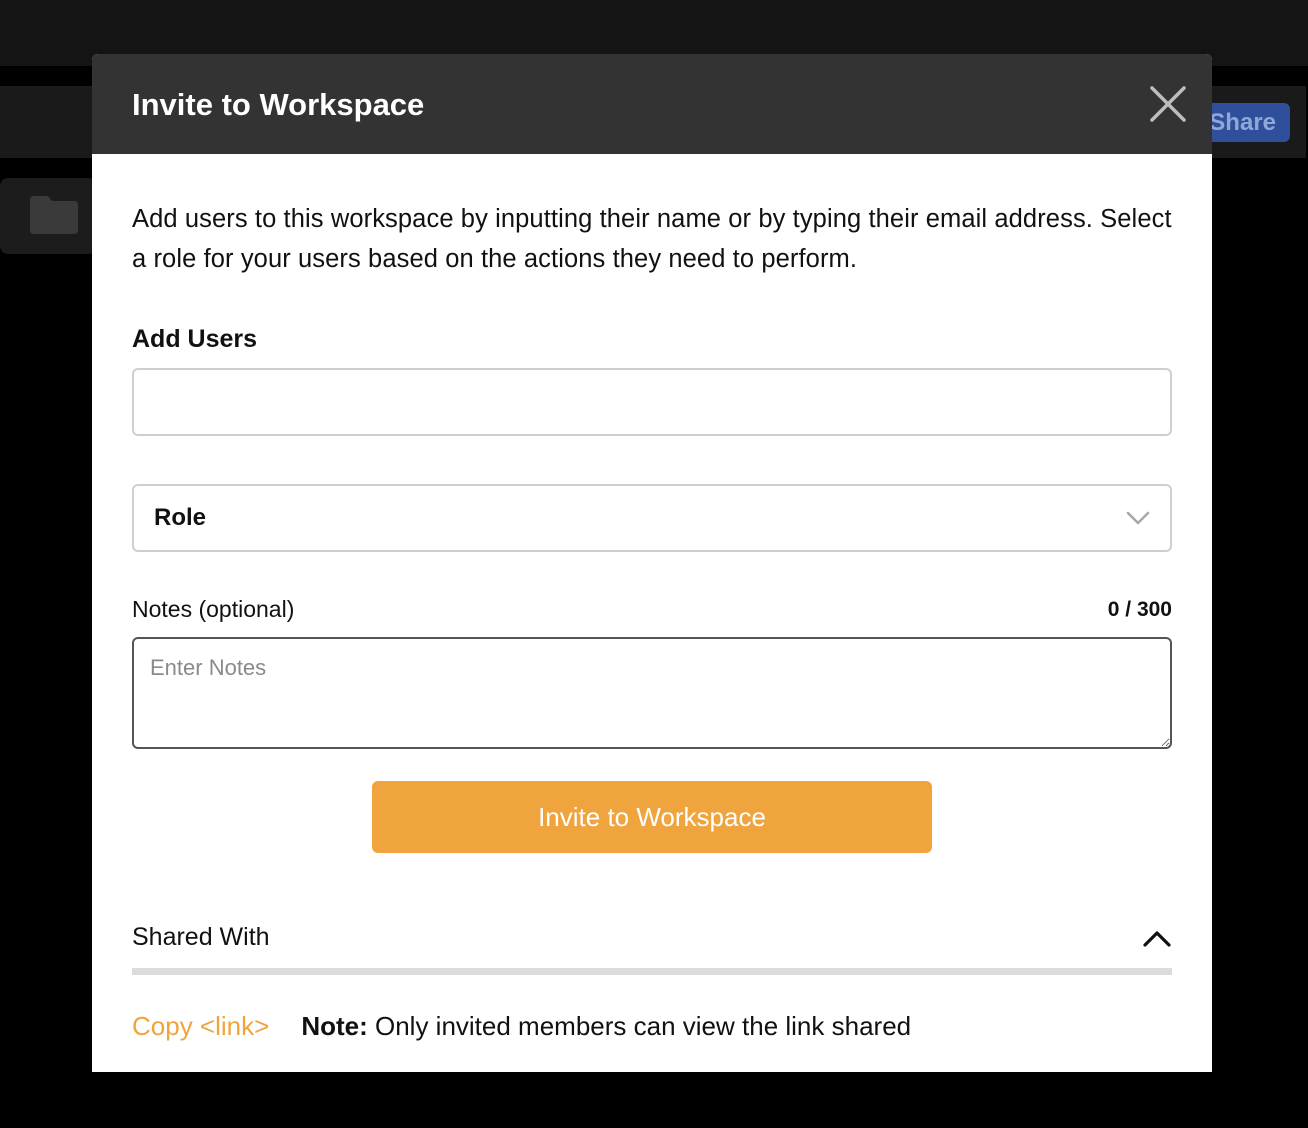 The width and height of the screenshot is (1308, 1128). I want to click on close-button, so click(1168, 104).